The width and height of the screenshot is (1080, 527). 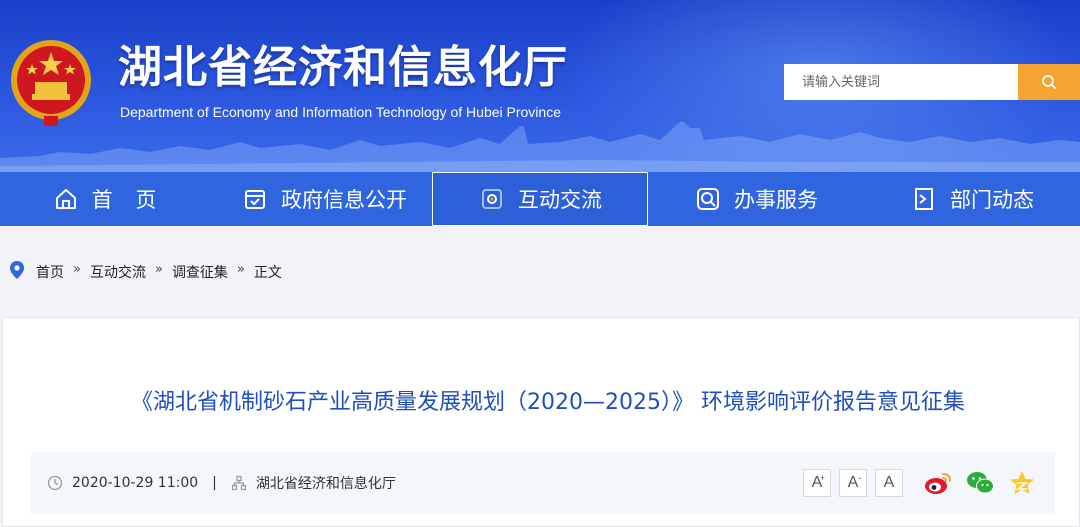 I want to click on share-buttons, so click(x=980, y=483).